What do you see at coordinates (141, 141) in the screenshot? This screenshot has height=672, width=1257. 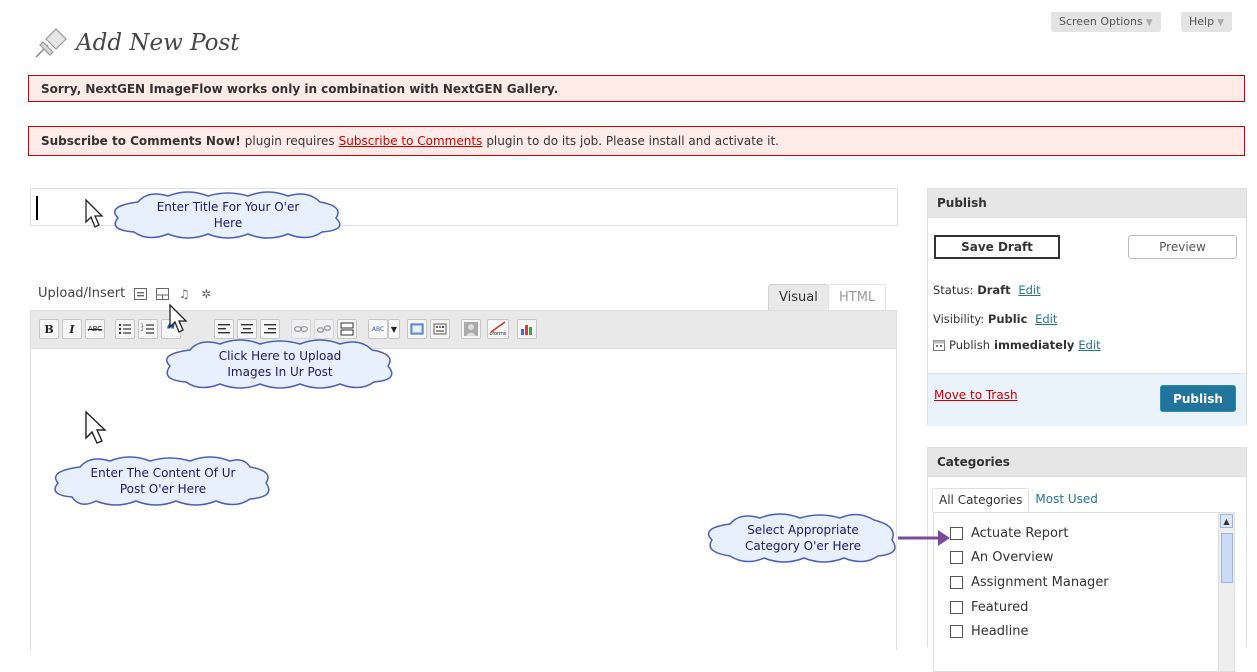 I see `subscribe-notice-bold: Subscribe to Comments Now!` at bounding box center [141, 141].